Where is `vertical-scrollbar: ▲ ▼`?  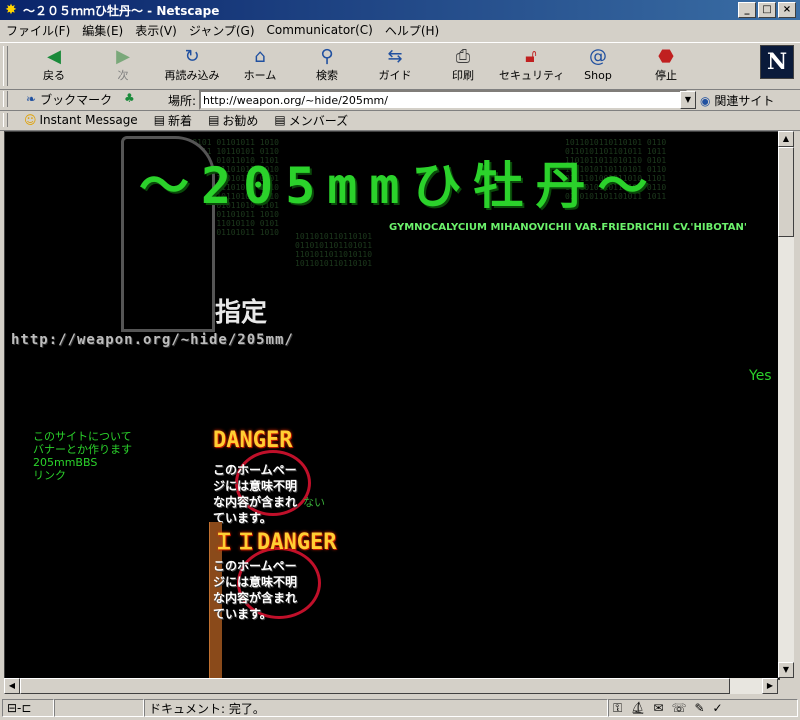
vertical-scrollbar: ▲ ▼ is located at coordinates (786, 404).